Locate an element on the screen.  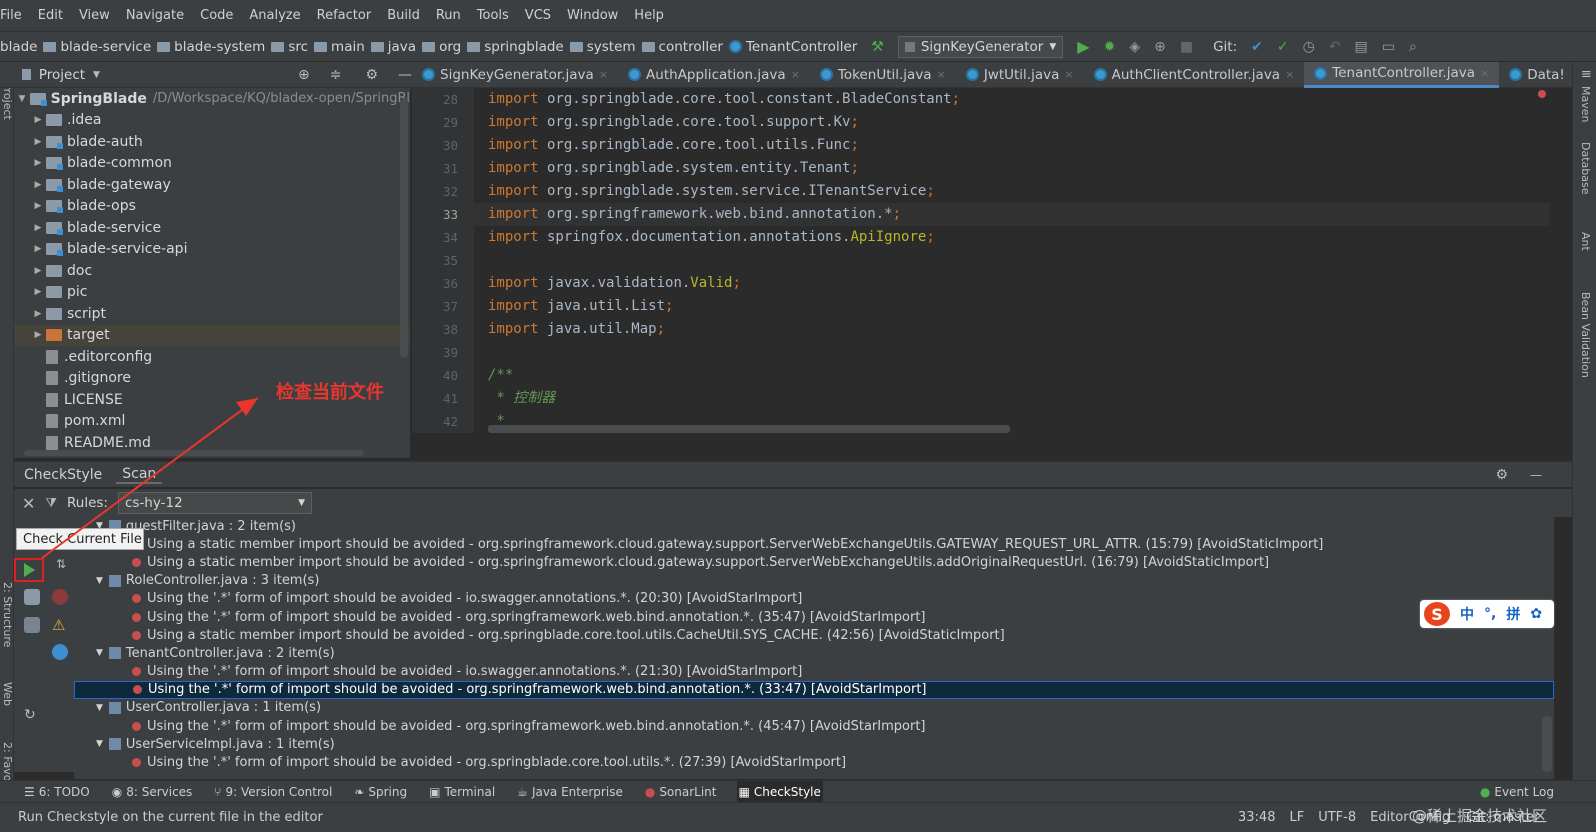
breadcrumb-item: springblade is located at coordinates (515, 47).